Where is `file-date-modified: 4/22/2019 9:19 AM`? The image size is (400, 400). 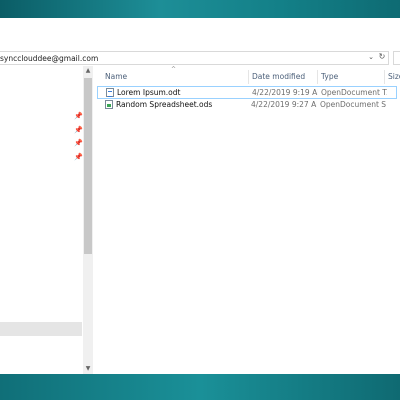 file-date-modified: 4/22/2019 9:19 AM is located at coordinates (285, 92).